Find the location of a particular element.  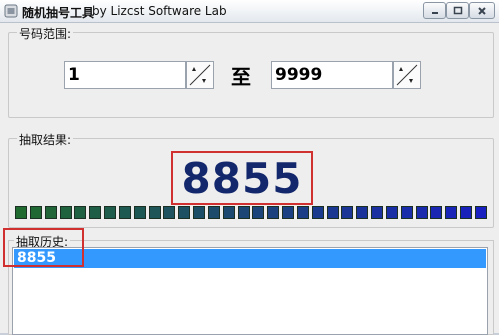

max-number-spinner is located at coordinates (407, 75).